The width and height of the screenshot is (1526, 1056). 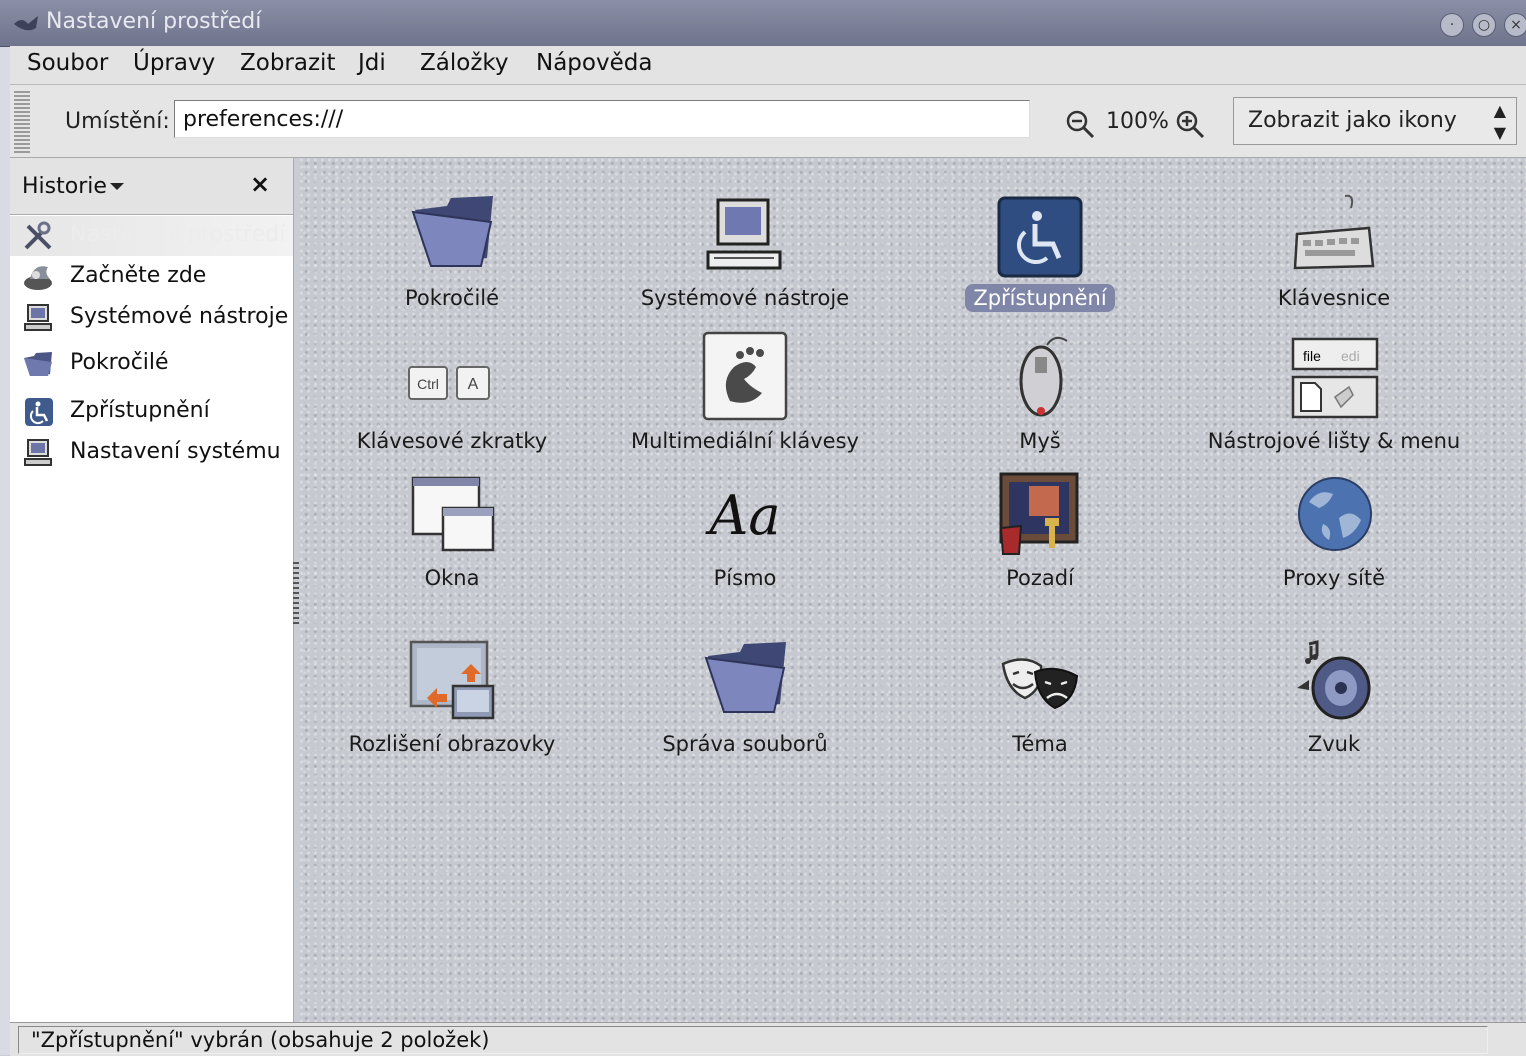 I want to click on history-item: Zpřístupnění, so click(x=151, y=412).